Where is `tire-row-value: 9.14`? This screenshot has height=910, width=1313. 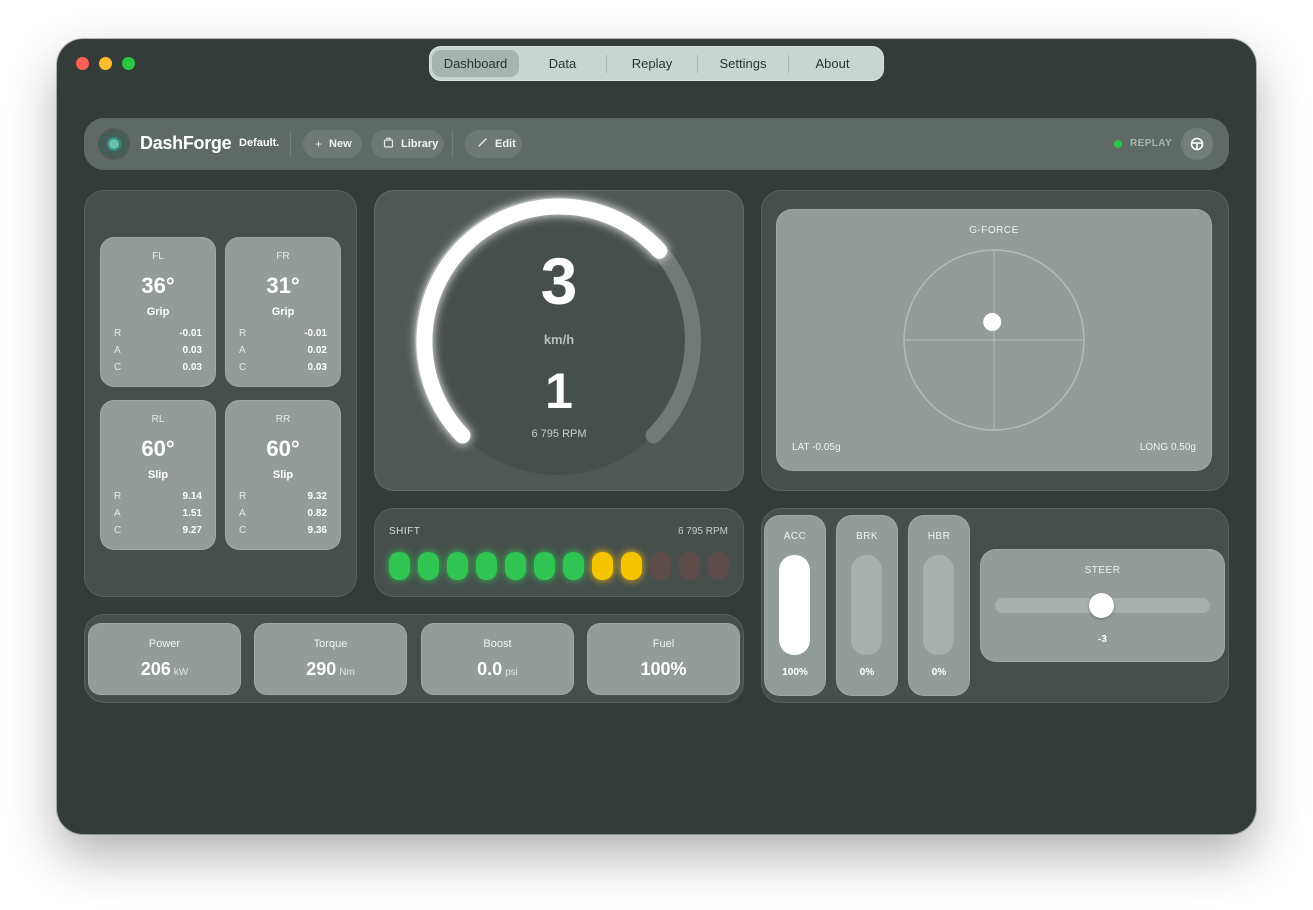
tire-row-value: 9.14 is located at coordinates (192, 496).